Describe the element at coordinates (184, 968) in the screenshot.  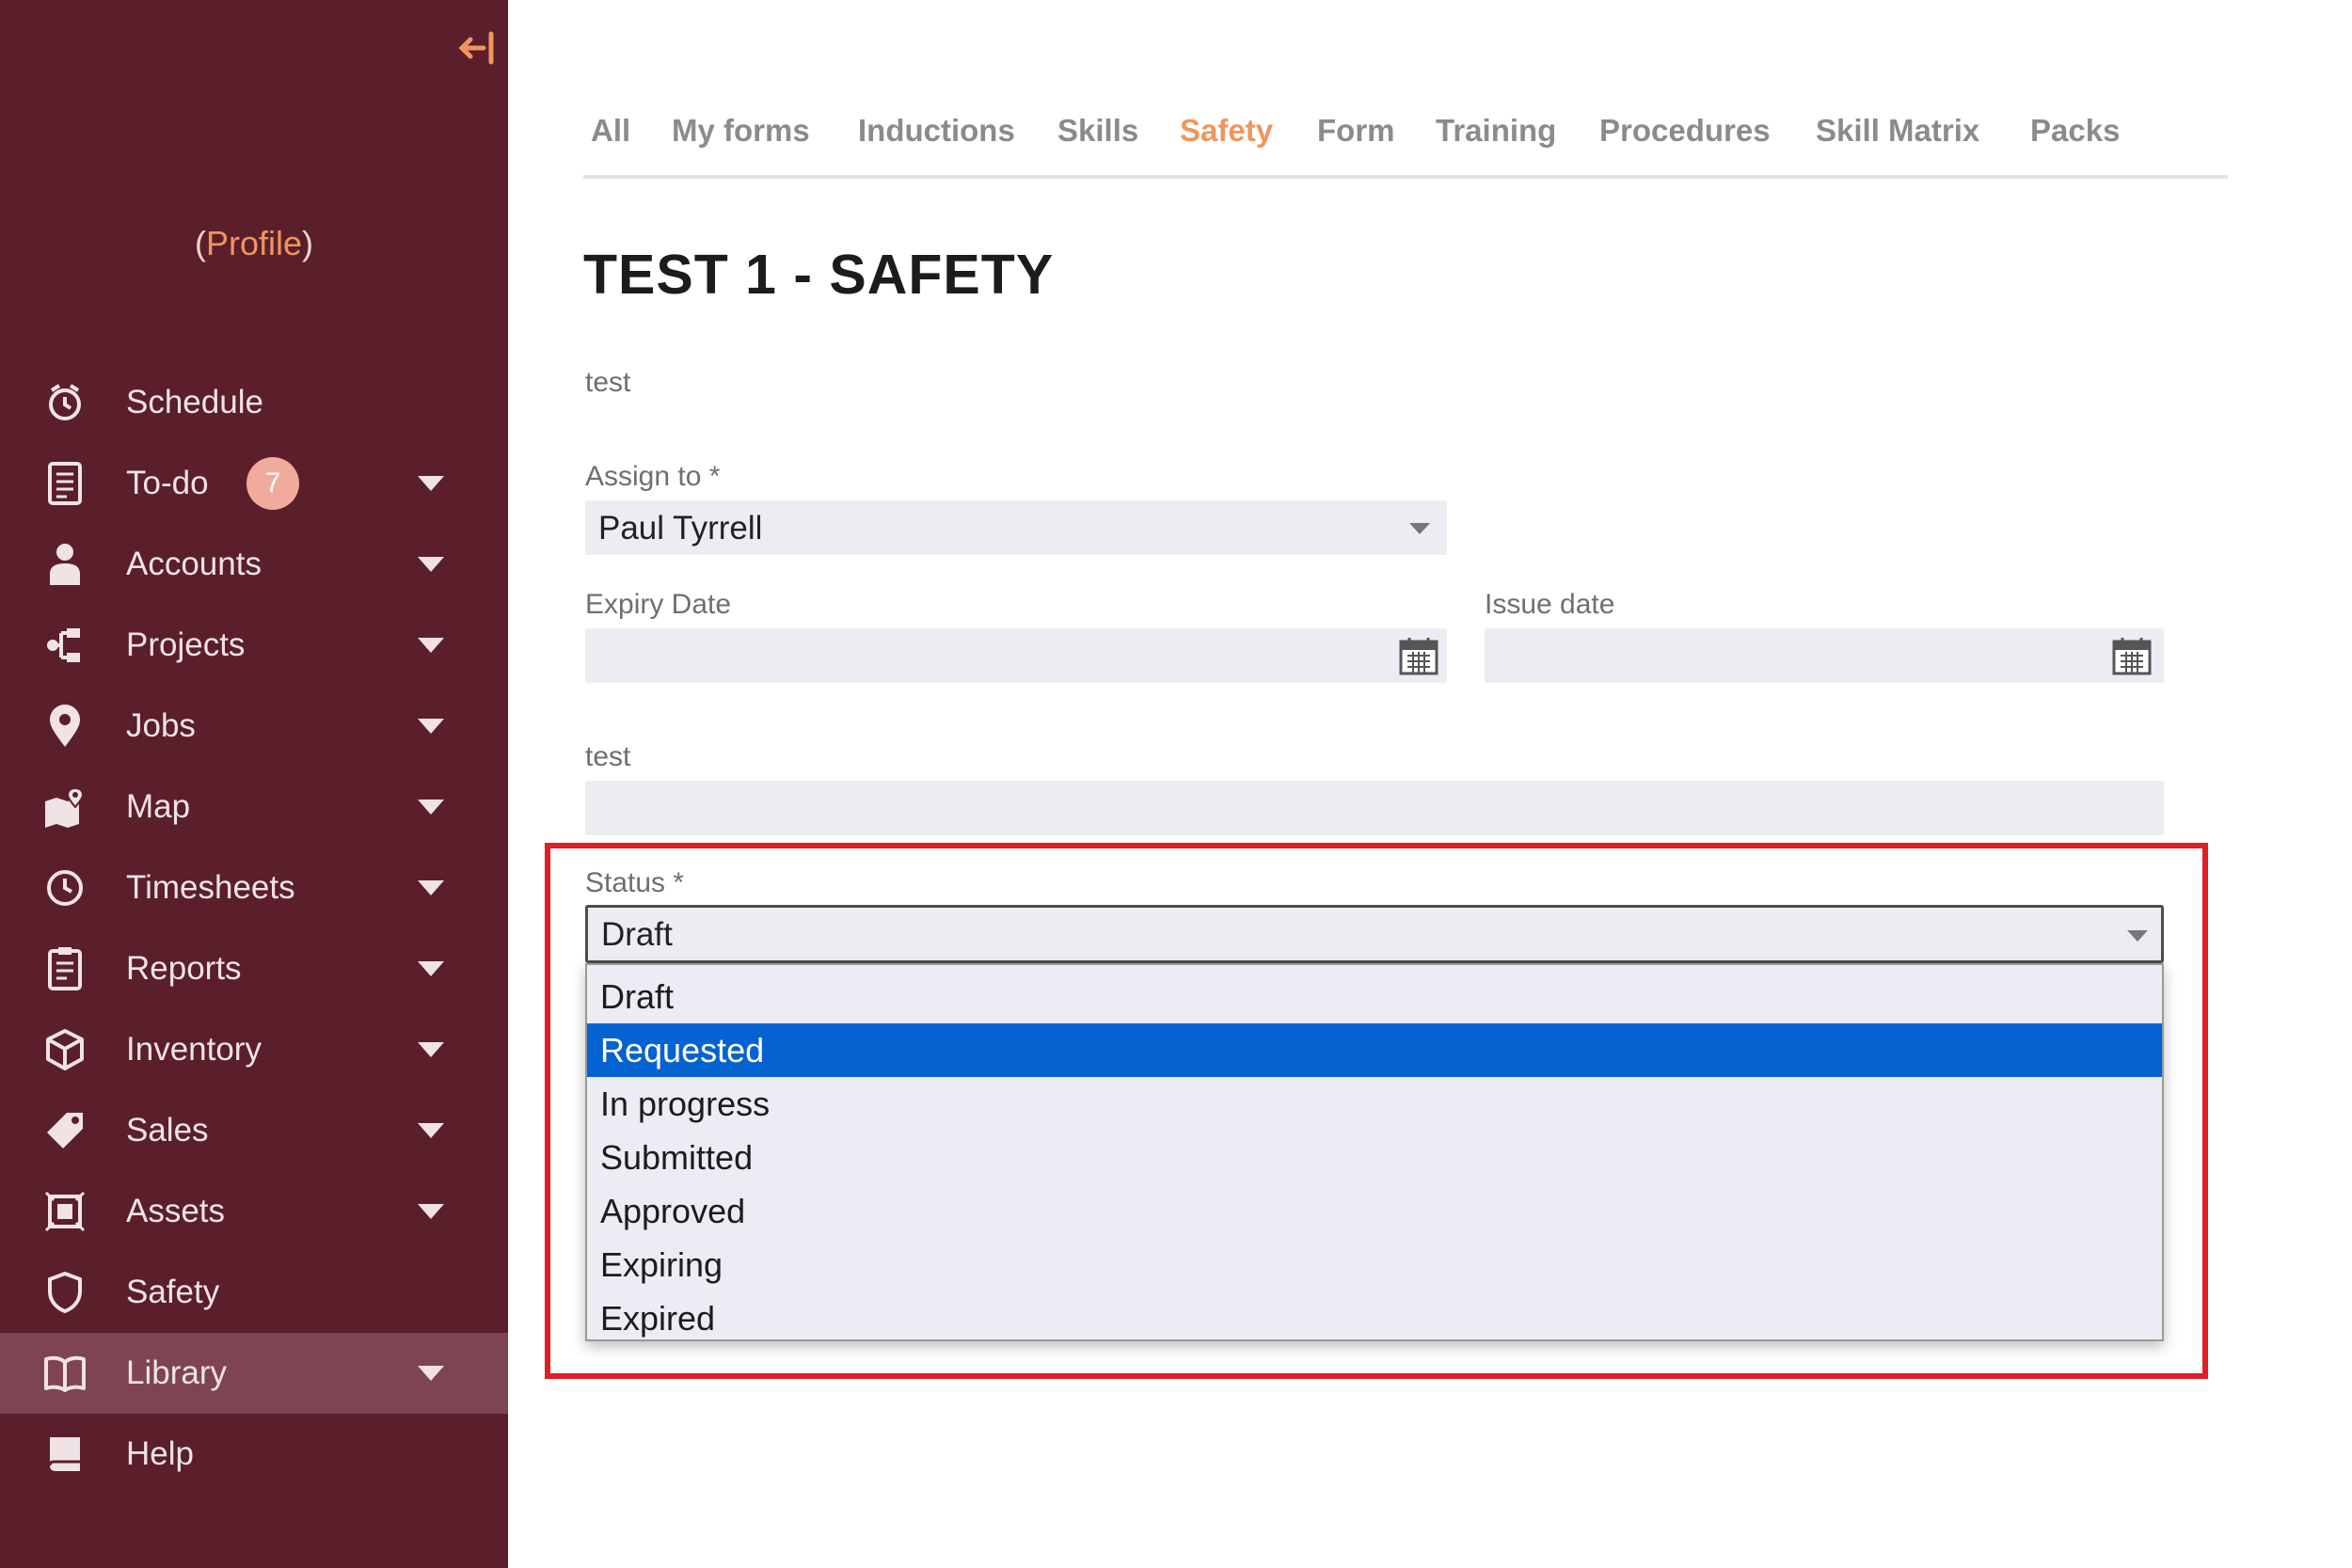
I see `sidebar-item-label: Reports` at that location.